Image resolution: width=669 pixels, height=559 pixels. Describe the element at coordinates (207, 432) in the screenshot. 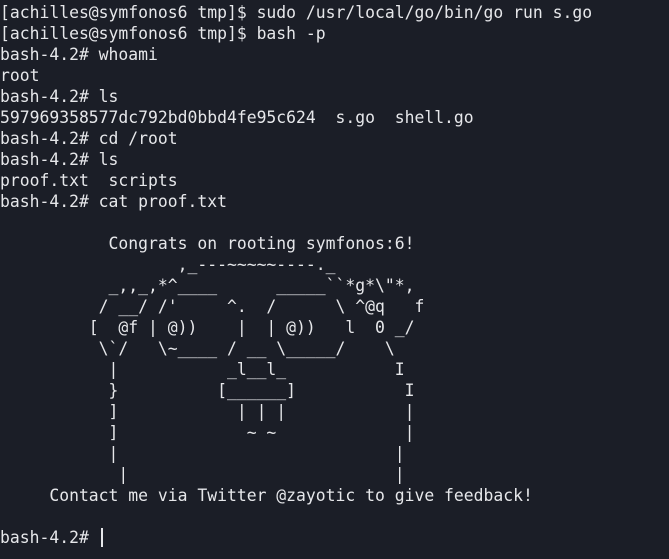

I see `terminal-line: ] ~ ~ |` at that location.